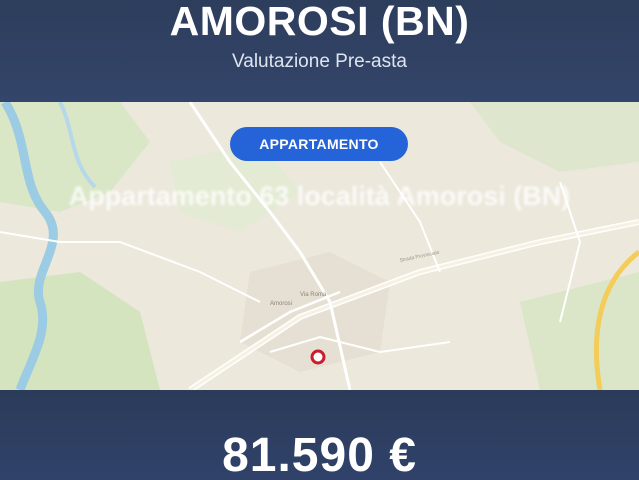  I want to click on svg-text: Via Roma, so click(313, 295).